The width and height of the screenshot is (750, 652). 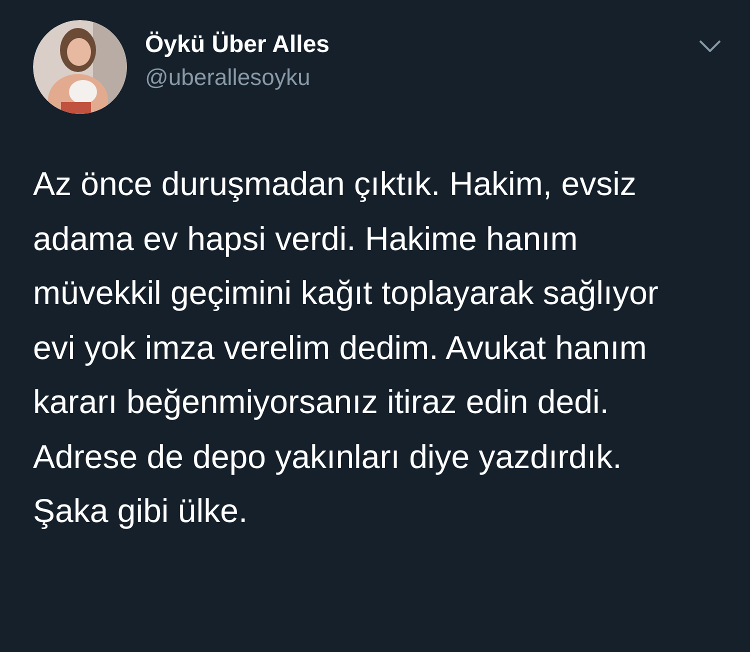 What do you see at coordinates (228, 77) in the screenshot?
I see `author-handle: @uberallesoyku` at bounding box center [228, 77].